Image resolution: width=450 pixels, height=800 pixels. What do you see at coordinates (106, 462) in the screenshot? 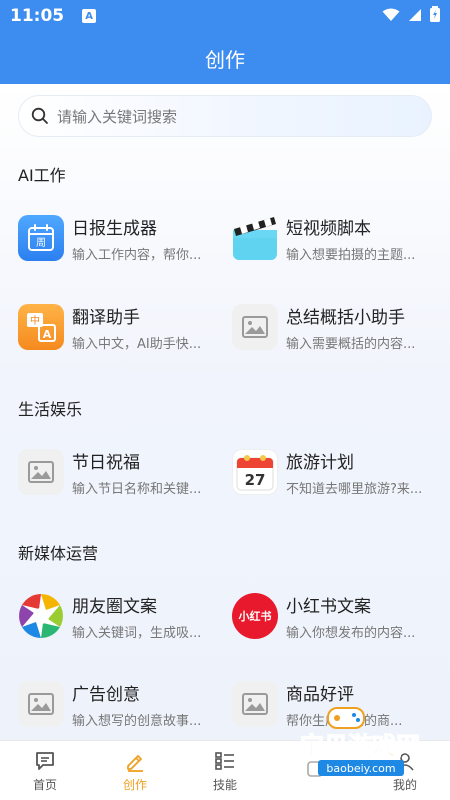
I see `tool-title: 节日祝福` at bounding box center [106, 462].